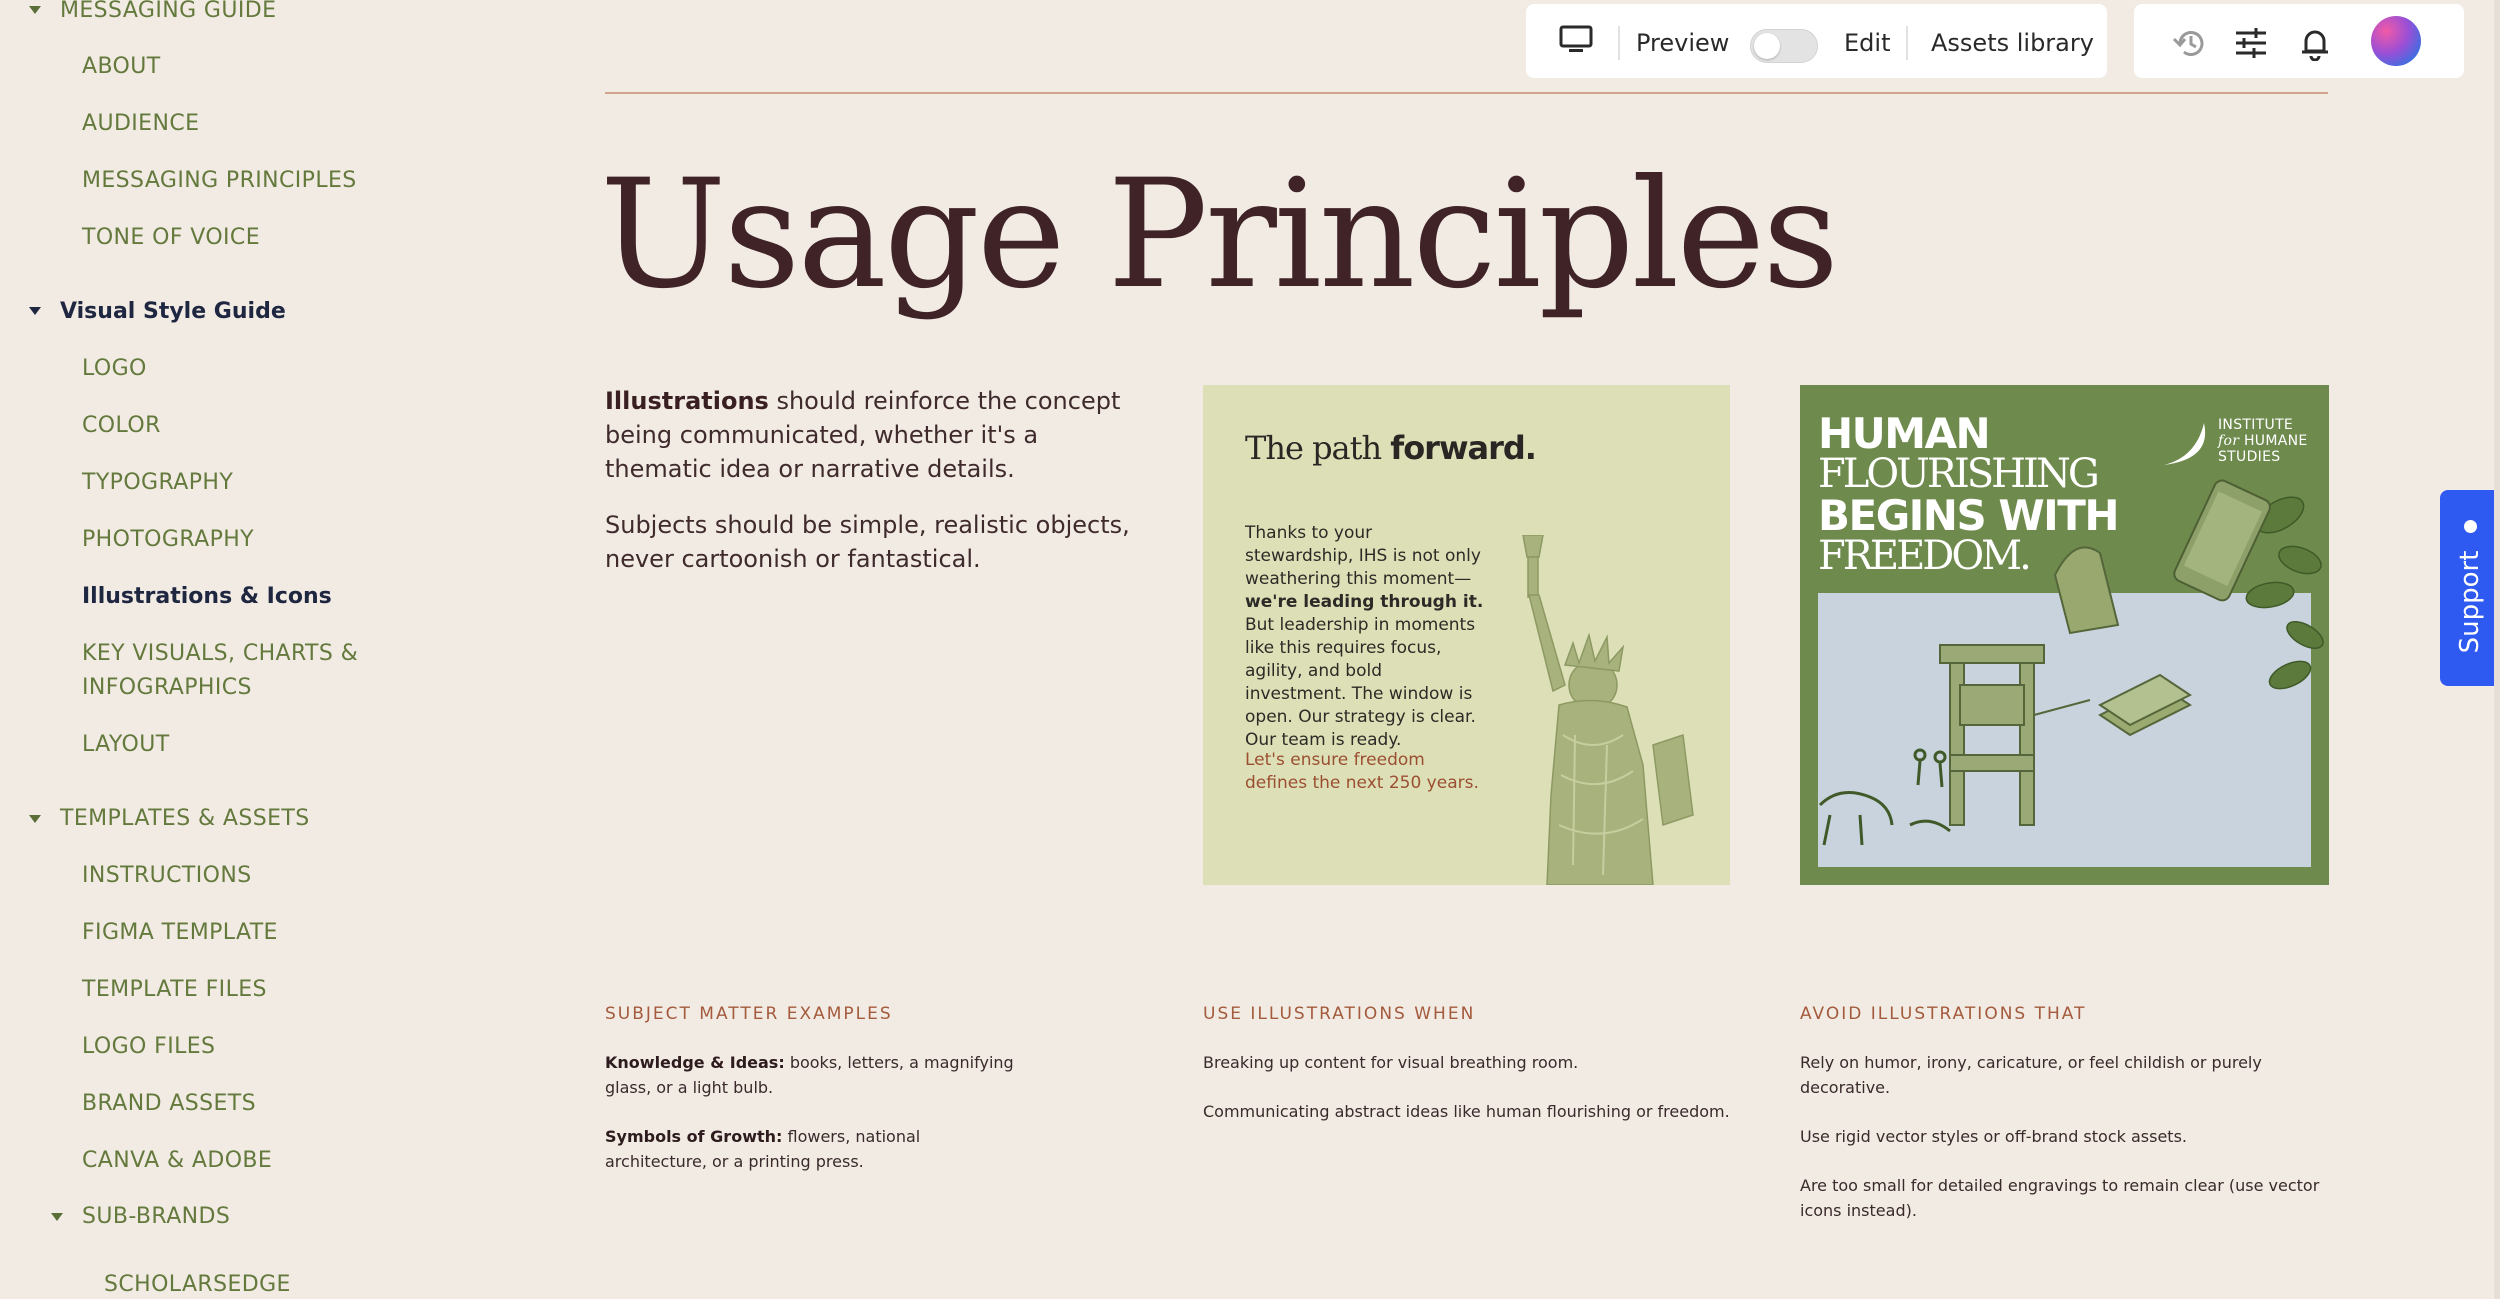 The width and height of the screenshot is (2500, 1299). What do you see at coordinates (687, 401) in the screenshot?
I see `intro-bold: Illustrations` at bounding box center [687, 401].